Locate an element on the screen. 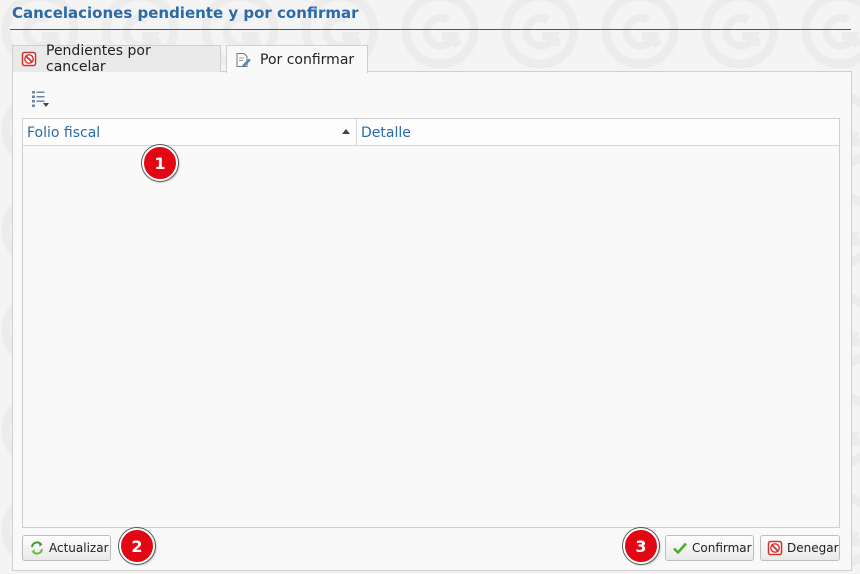 The width and height of the screenshot is (860, 574). column-label: Detalle is located at coordinates (386, 132).